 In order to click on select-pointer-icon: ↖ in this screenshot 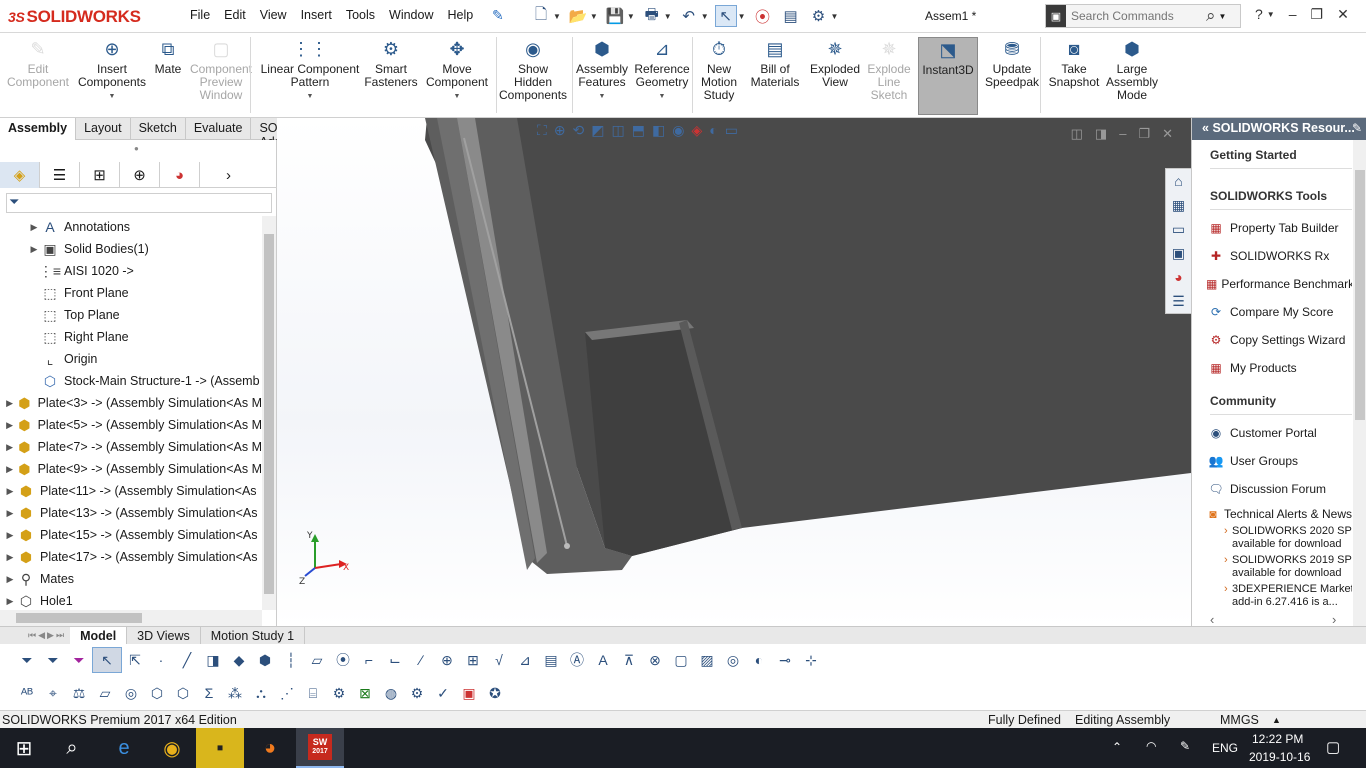, I will do `click(725, 16)`.